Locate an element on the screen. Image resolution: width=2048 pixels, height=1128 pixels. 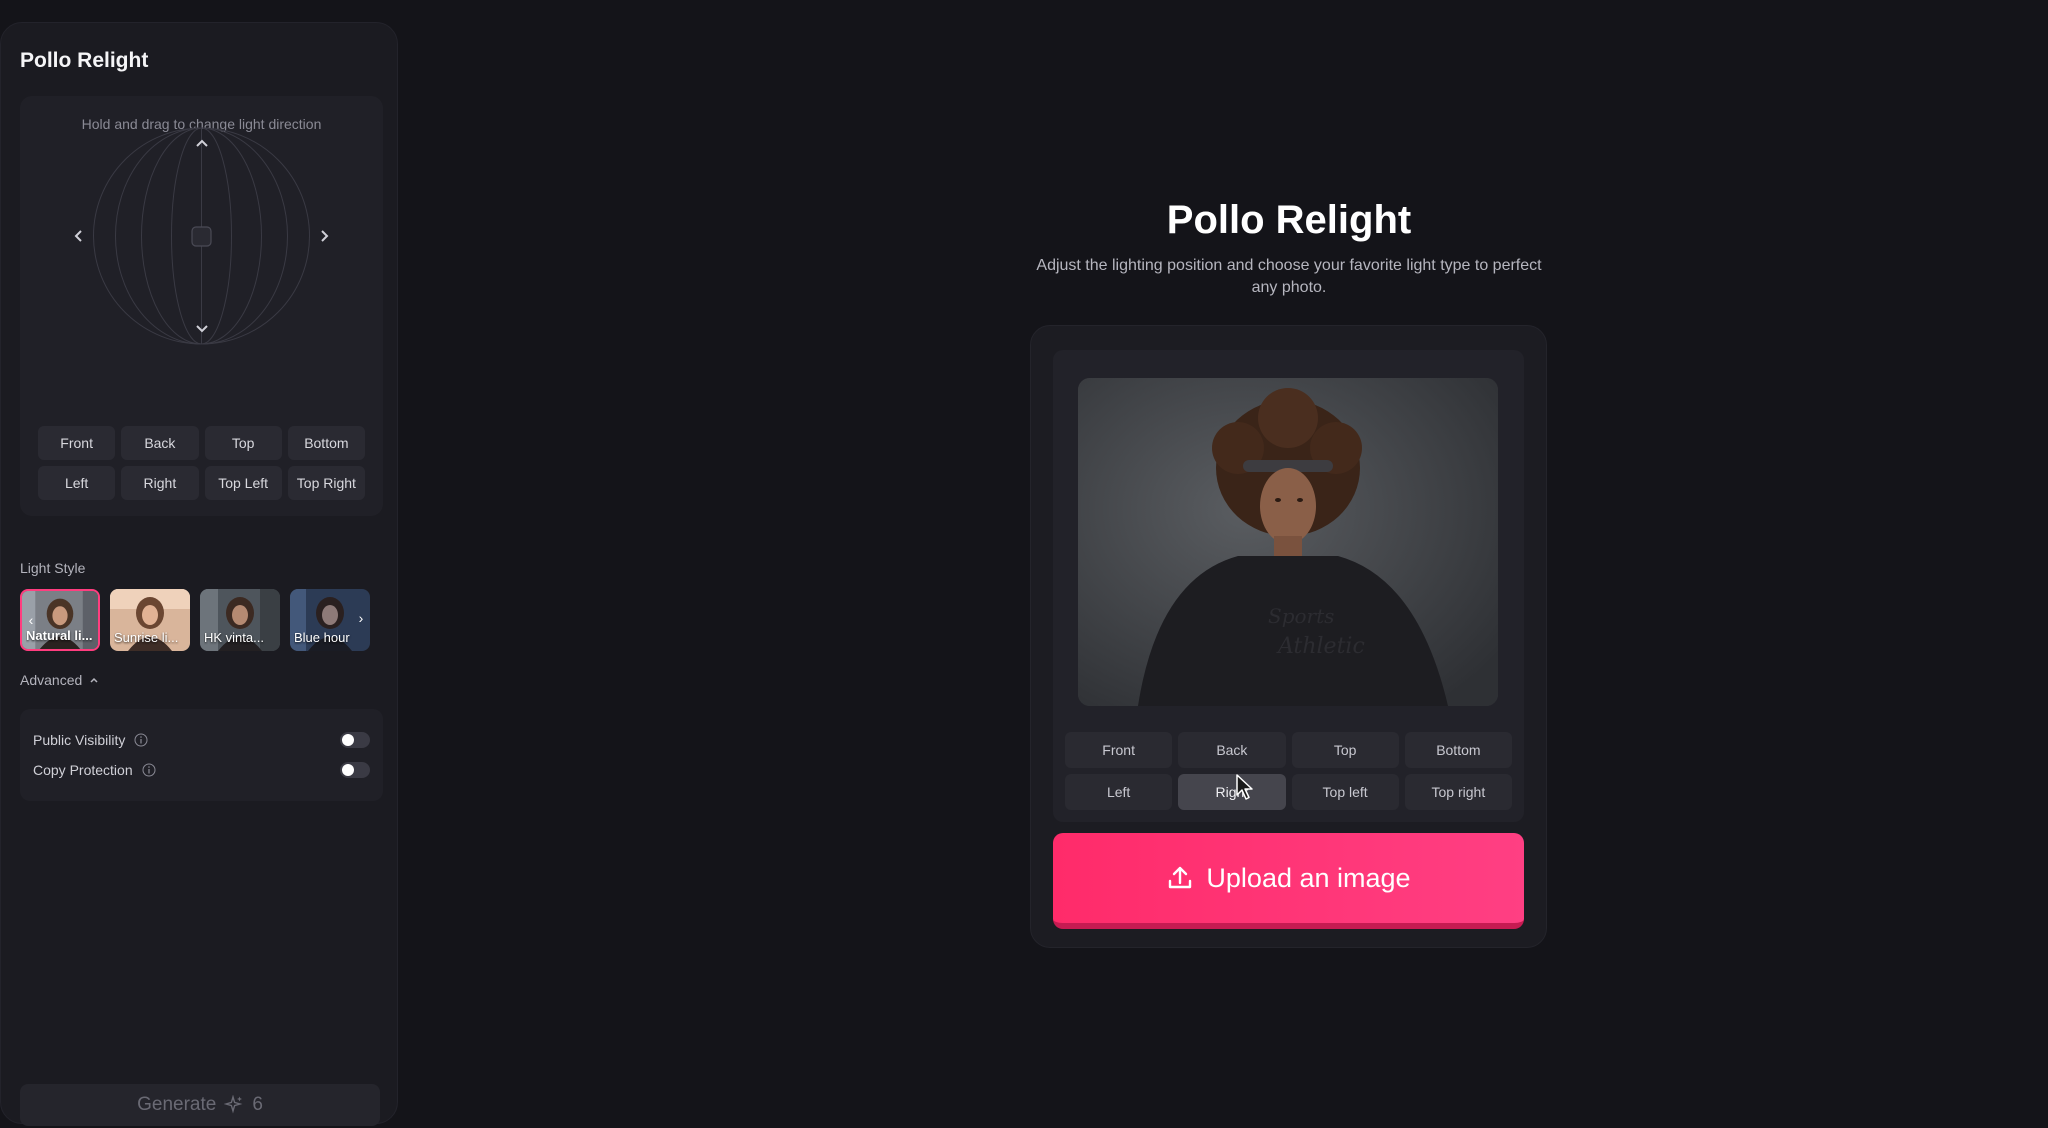
sidebar-title: Pollo Relight is located at coordinates (84, 60).